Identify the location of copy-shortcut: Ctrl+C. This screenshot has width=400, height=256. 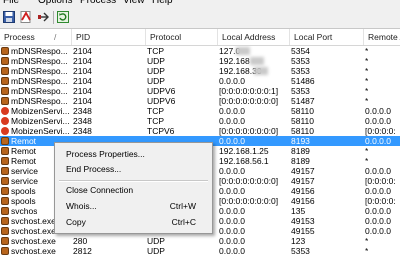
(183, 222).